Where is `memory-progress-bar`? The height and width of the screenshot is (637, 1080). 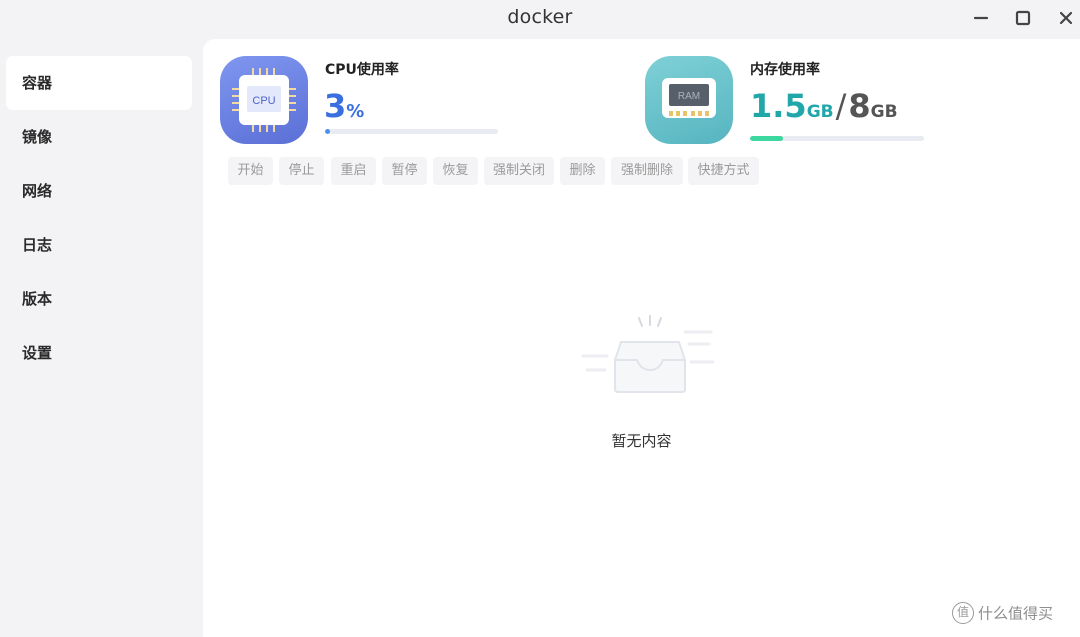 memory-progress-bar is located at coordinates (837, 138).